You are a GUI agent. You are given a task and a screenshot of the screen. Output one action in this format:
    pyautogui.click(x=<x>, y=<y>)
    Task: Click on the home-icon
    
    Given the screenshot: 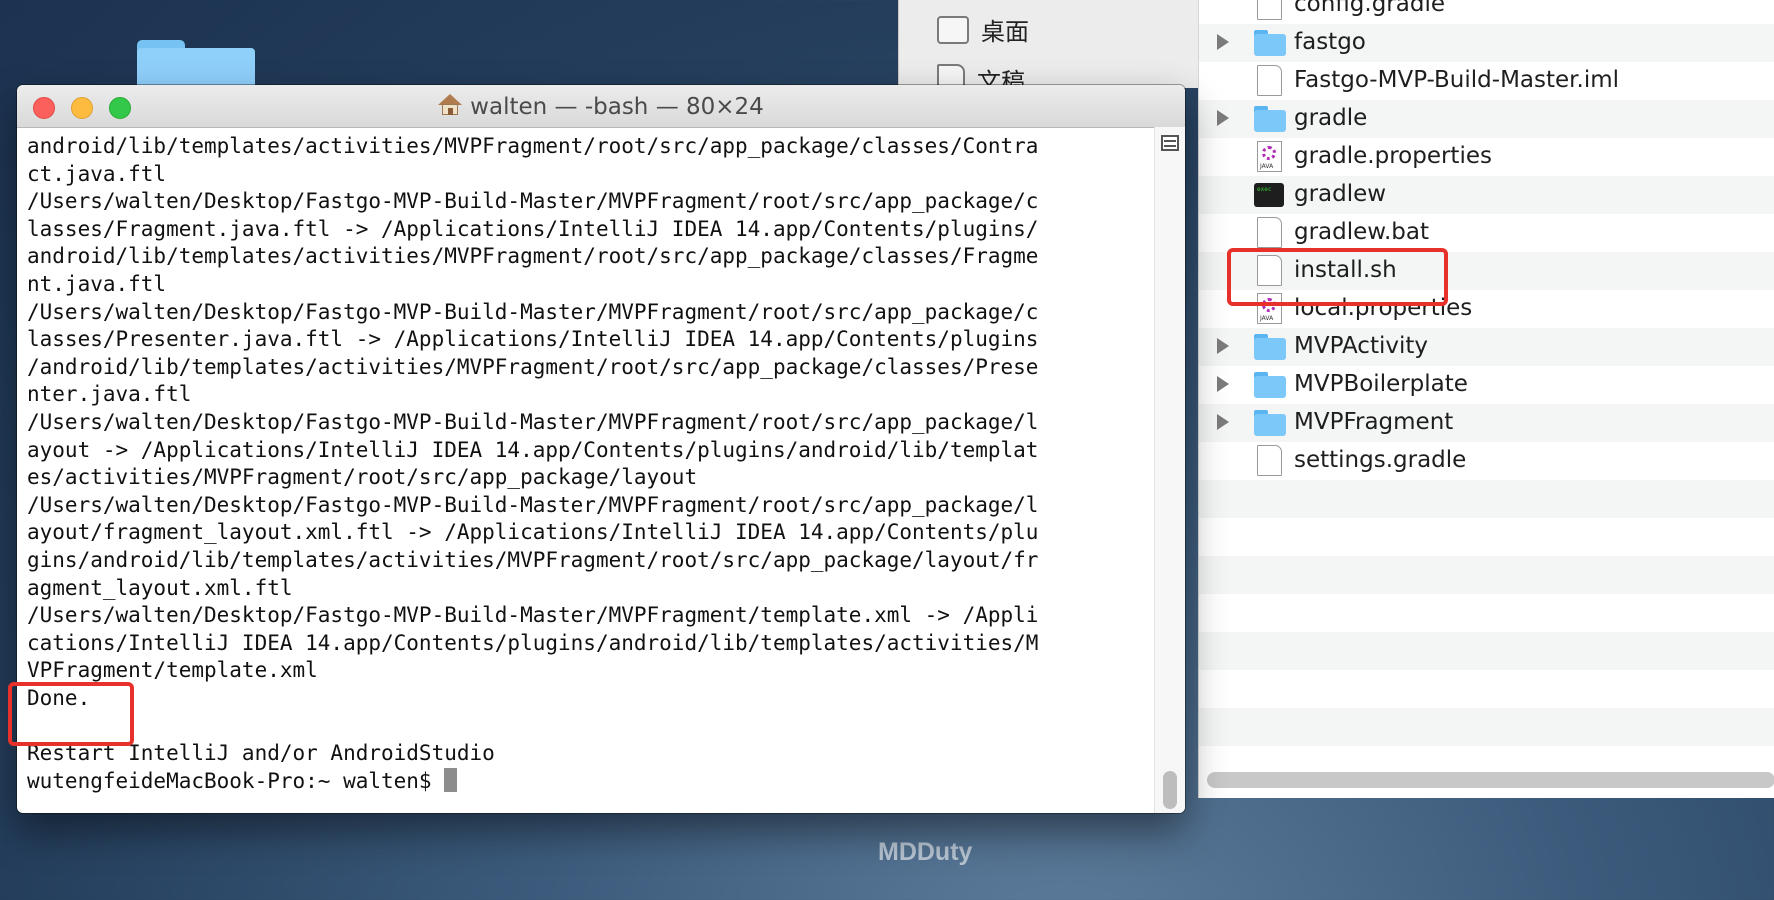 What is the action you would take?
    pyautogui.click(x=450, y=105)
    